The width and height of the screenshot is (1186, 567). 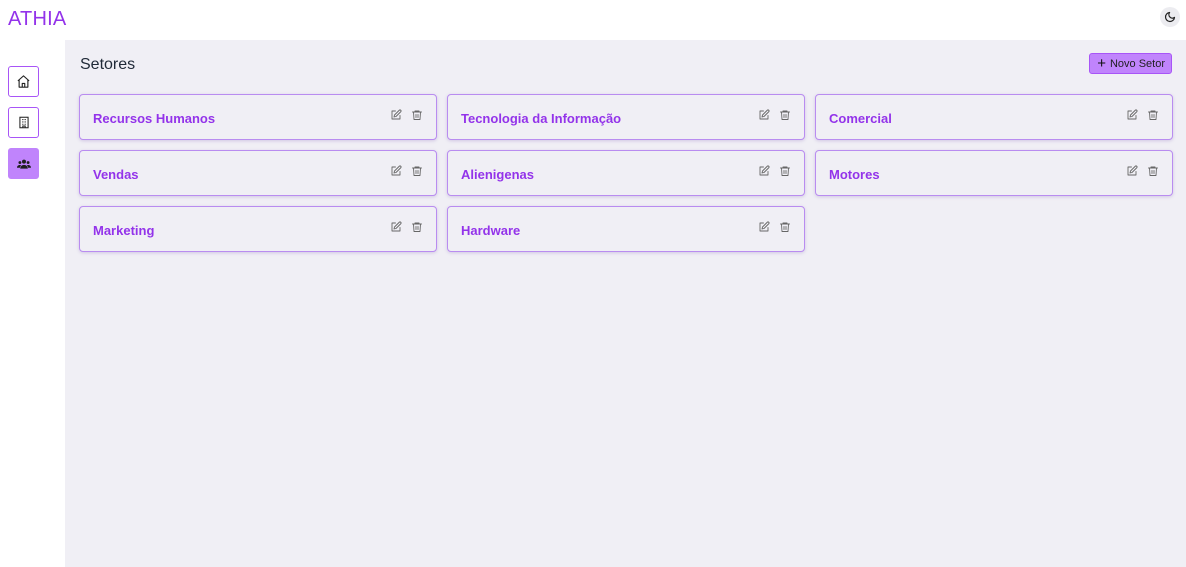 What do you see at coordinates (108, 64) in the screenshot?
I see `page-title: Setores` at bounding box center [108, 64].